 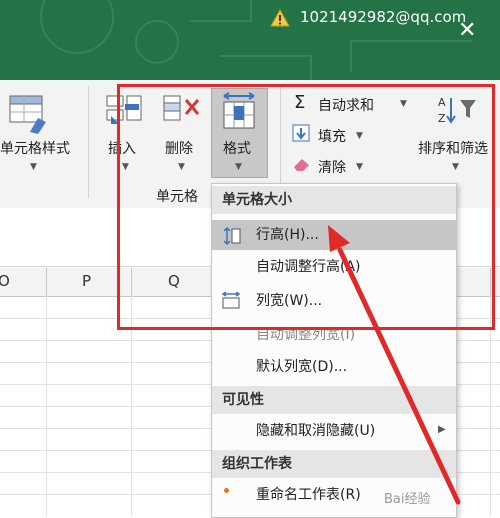 What do you see at coordinates (334, 464) in the screenshot?
I see `menu-section-organize-sheets: 组织工作表` at bounding box center [334, 464].